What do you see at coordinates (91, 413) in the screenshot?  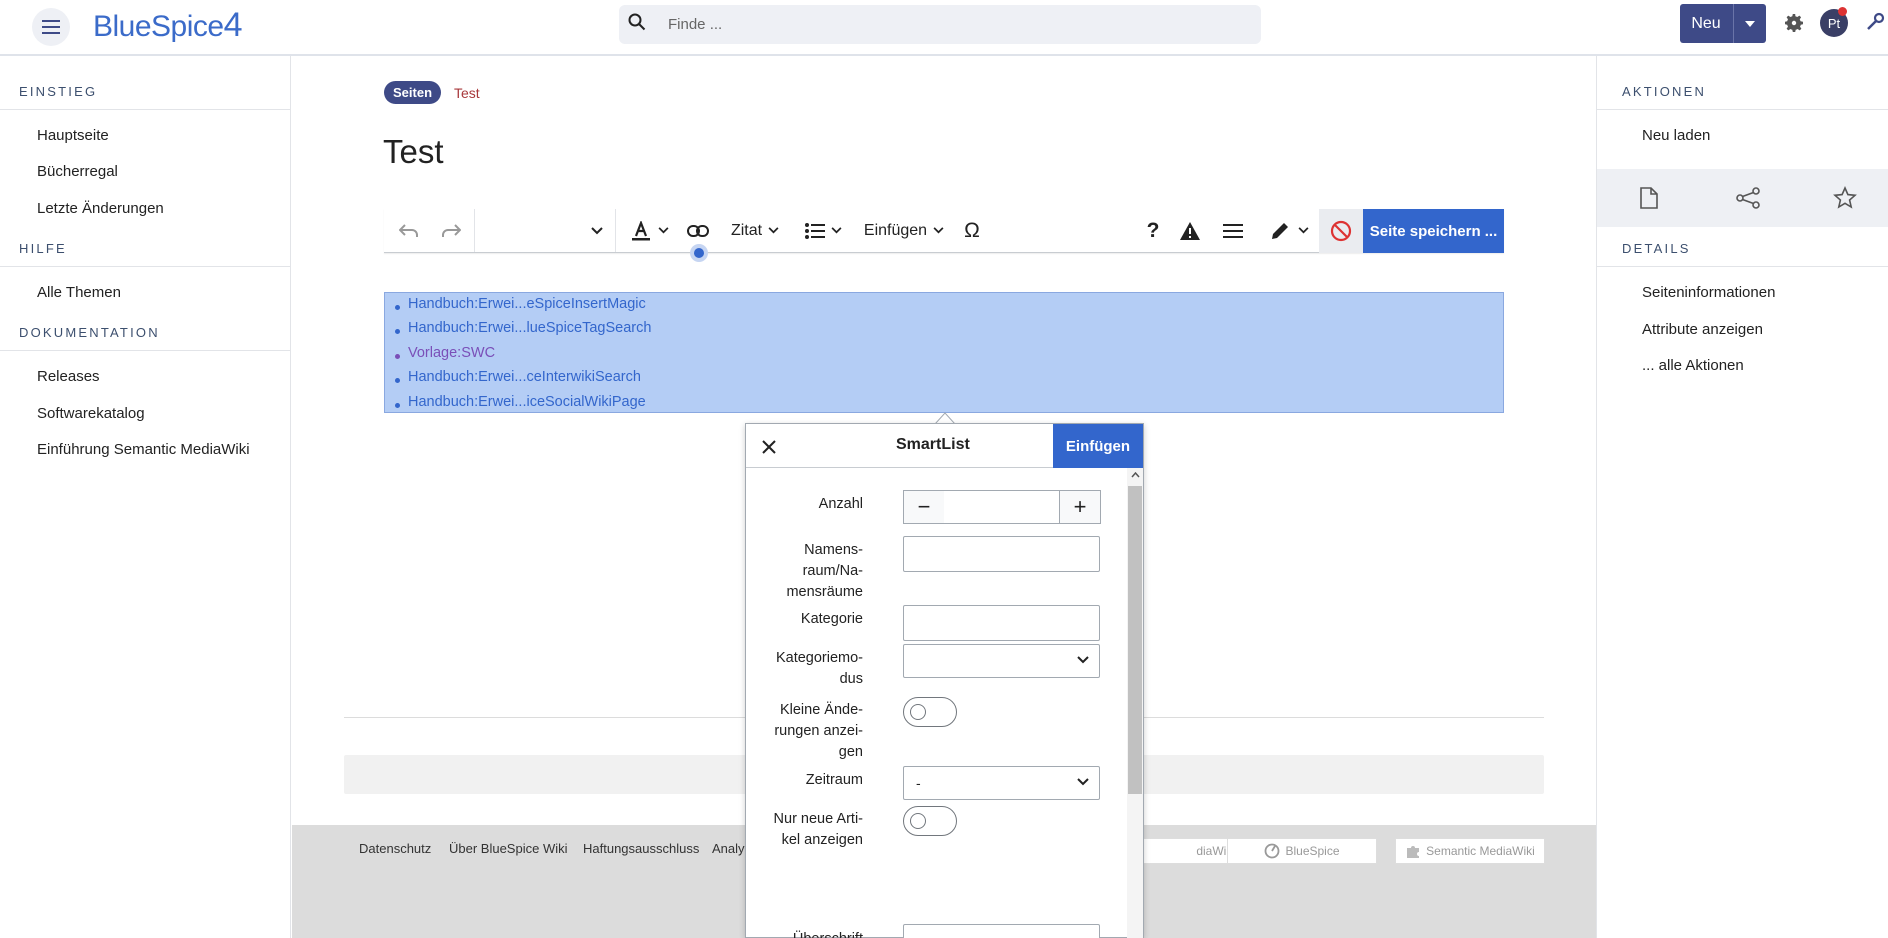 I see `sidebar-item-softwarekatalog: Softwarekatalog` at bounding box center [91, 413].